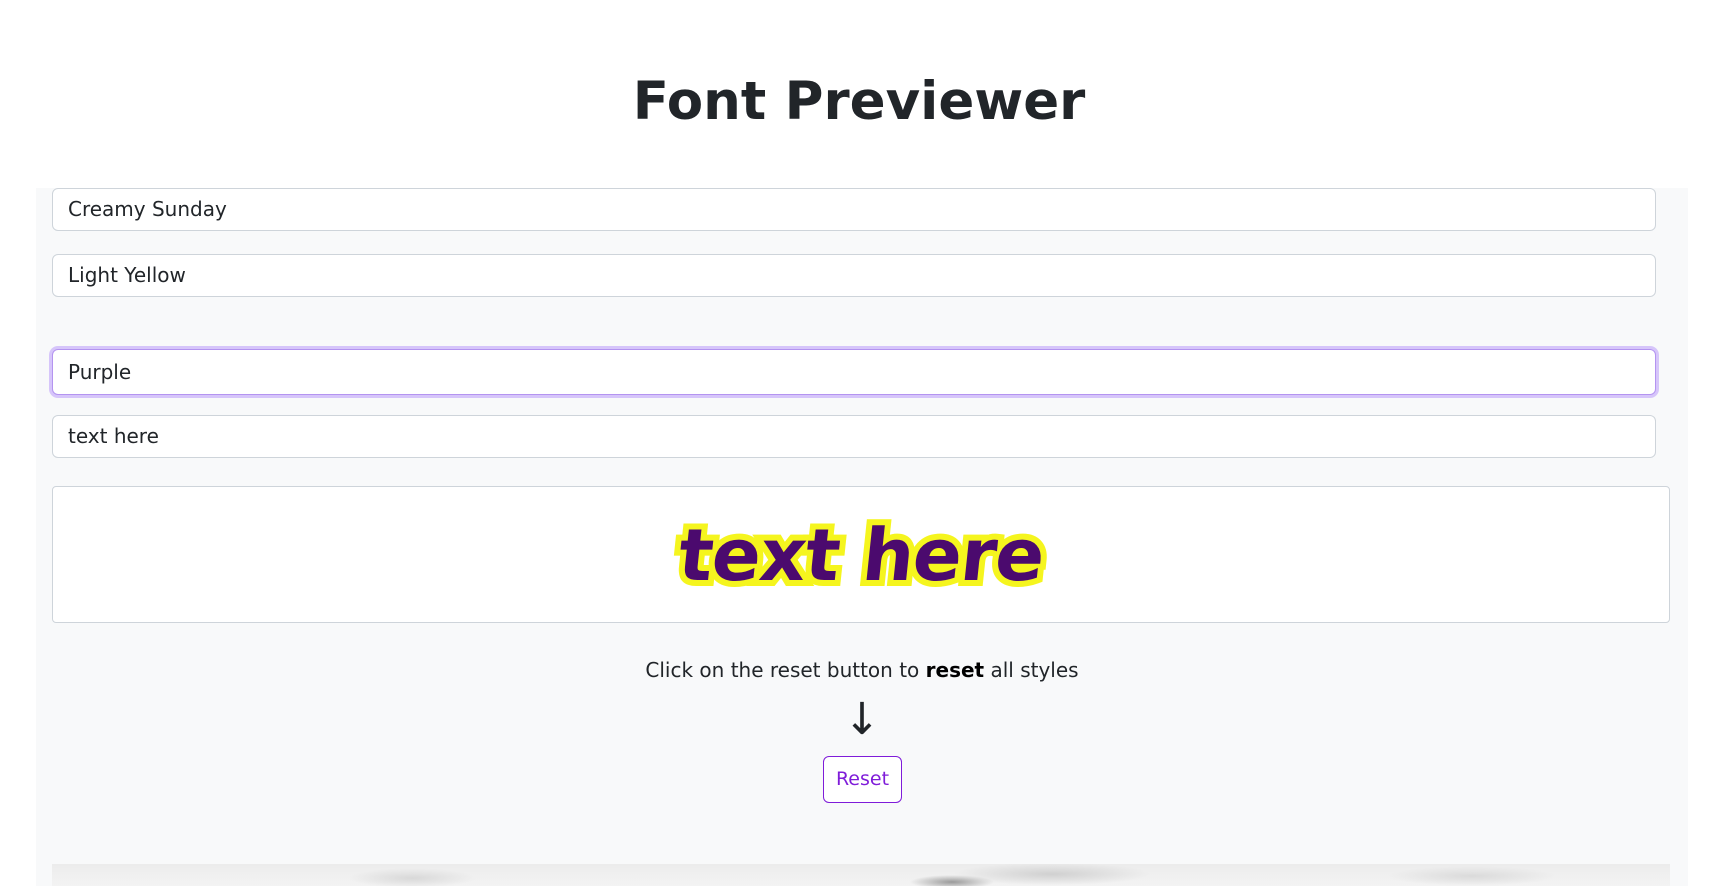  Describe the element at coordinates (854, 209) in the screenshot. I see `font-family-field: Creamy Sunday` at that location.